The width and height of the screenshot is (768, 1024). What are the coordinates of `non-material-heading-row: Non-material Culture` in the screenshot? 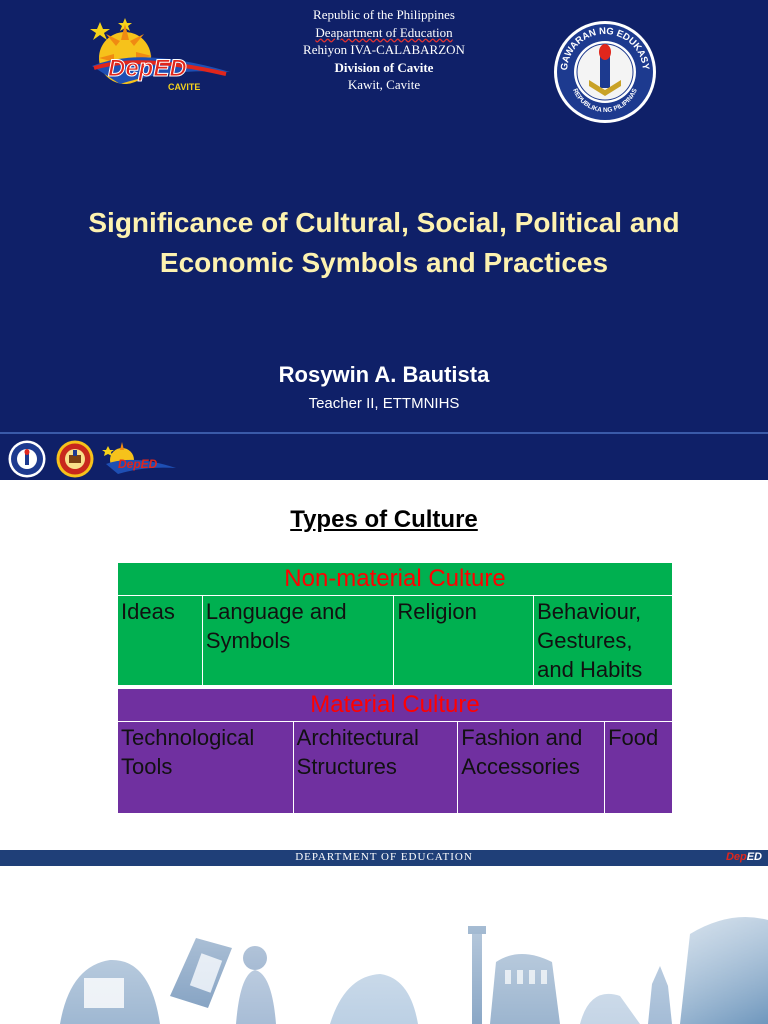 It's located at (395, 579).